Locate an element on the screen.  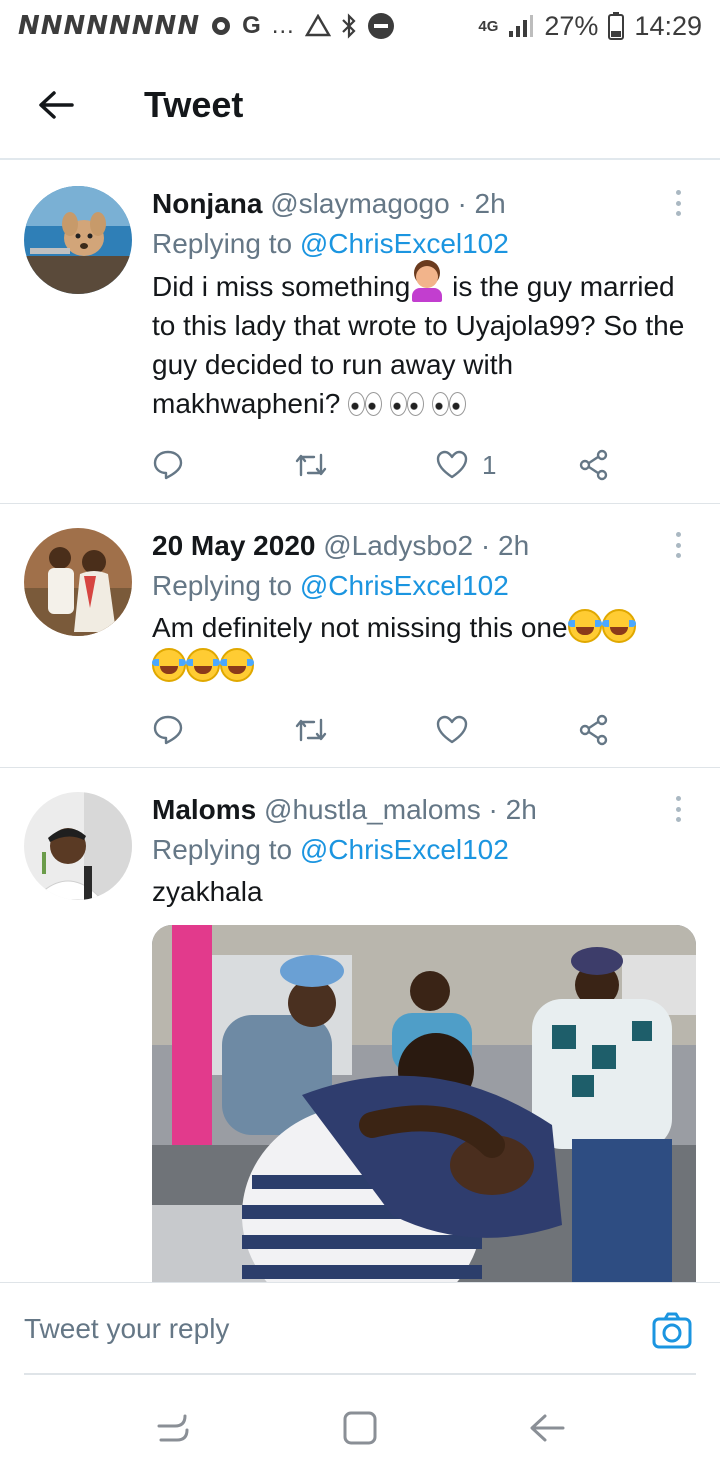
back-nav-button is located at coordinates (547, 1428).